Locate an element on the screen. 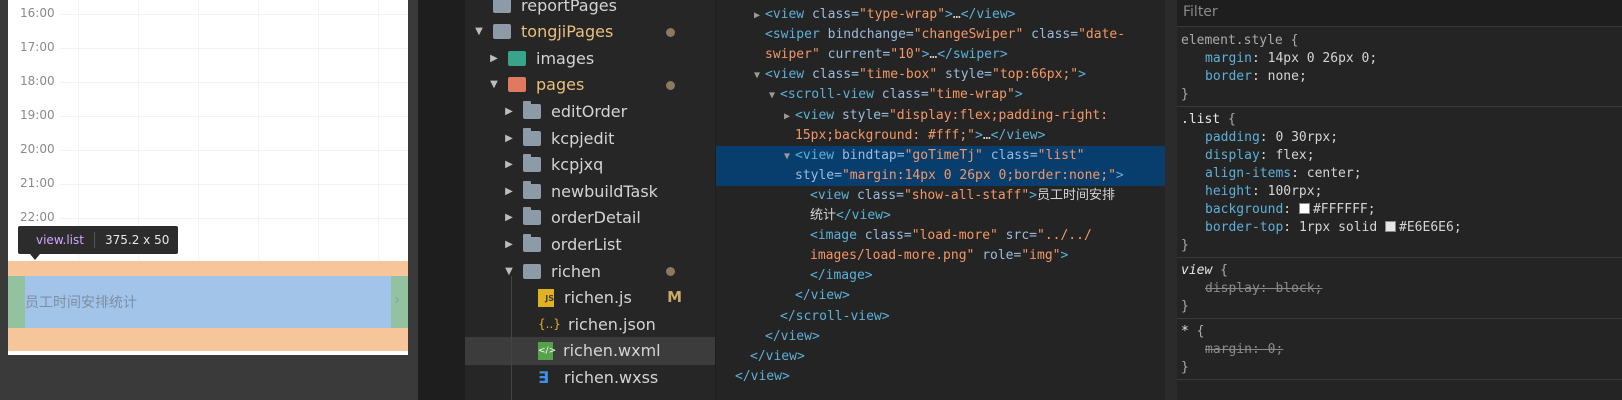 This screenshot has width=1622, height=400. code-val: images/load-more.png" is located at coordinates (892, 256).